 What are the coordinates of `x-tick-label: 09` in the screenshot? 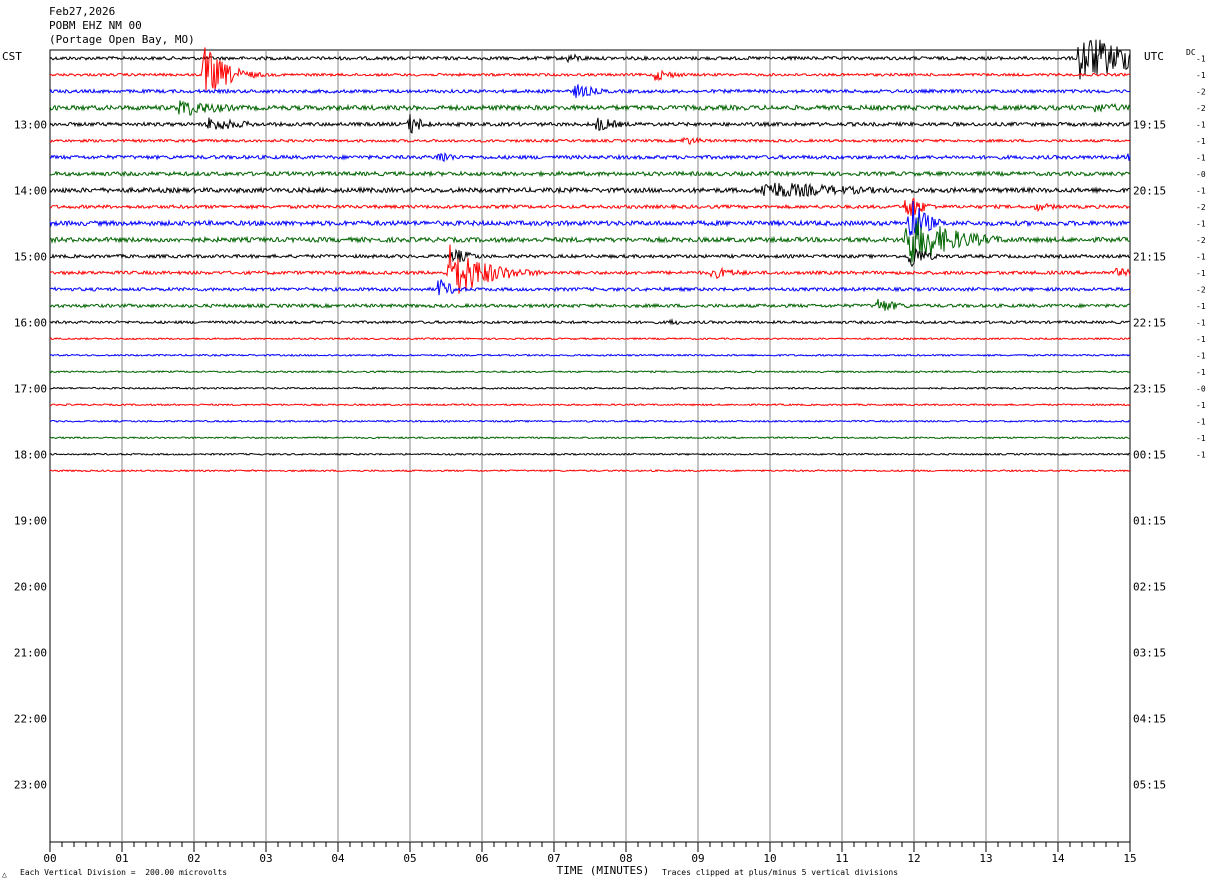 It's located at (697, 858).